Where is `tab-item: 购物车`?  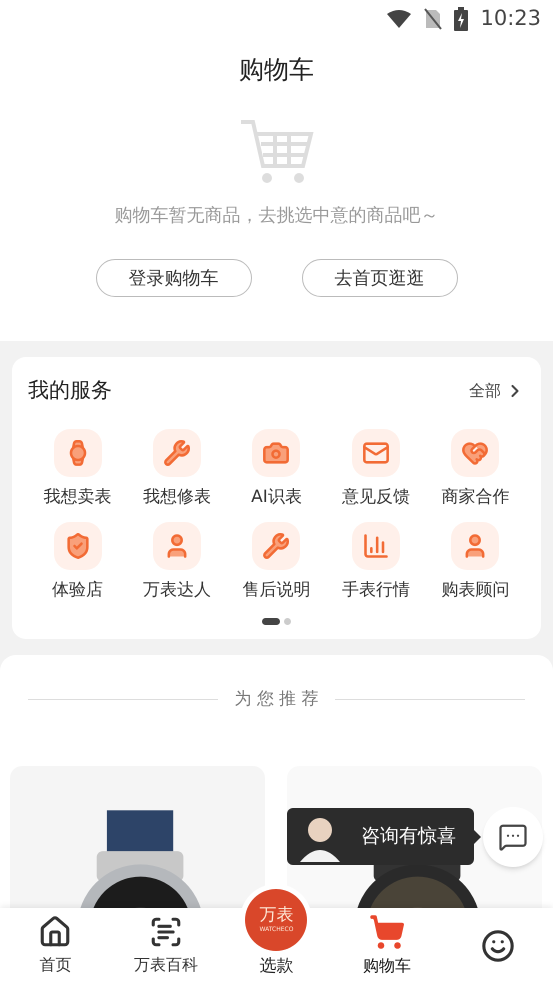 tab-item: 购物车 is located at coordinates (387, 945).